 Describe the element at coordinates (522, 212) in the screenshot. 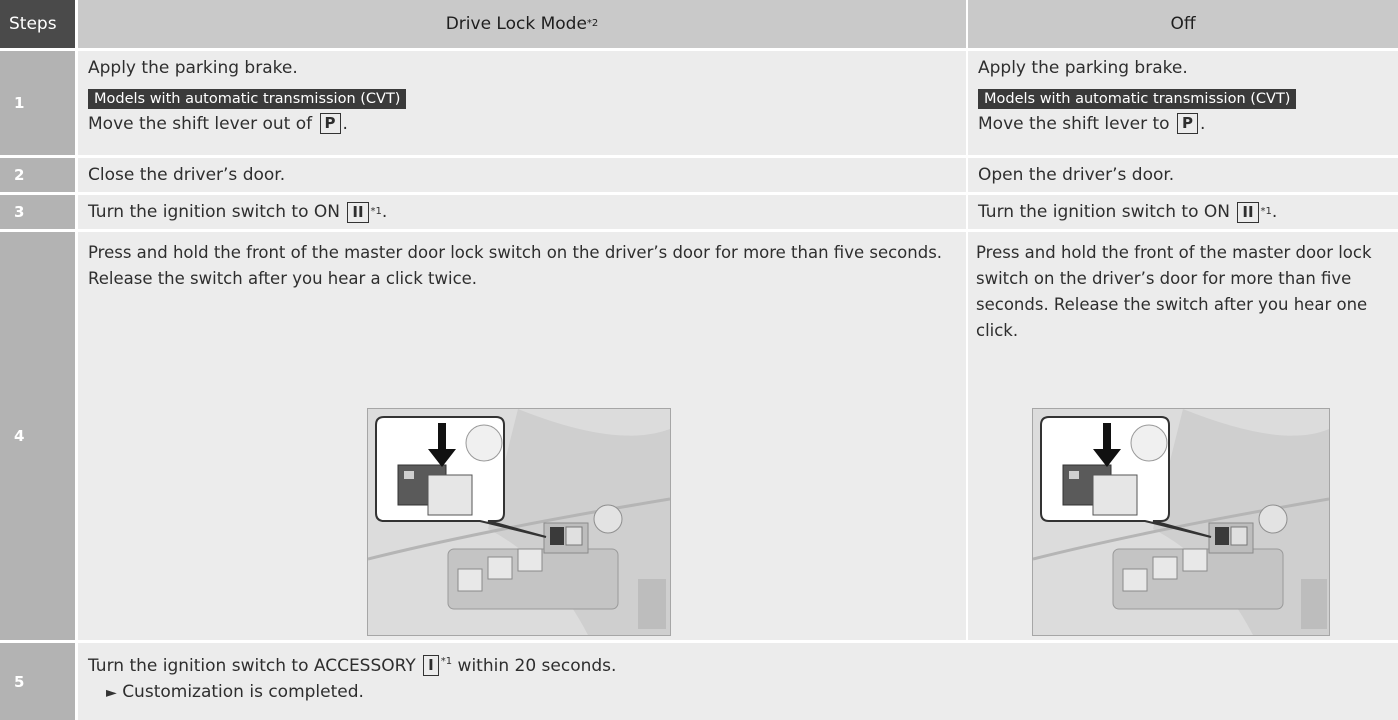

I see `row3-drive-lock-cell: Turn the ignition switch to ON II *1.` at that location.